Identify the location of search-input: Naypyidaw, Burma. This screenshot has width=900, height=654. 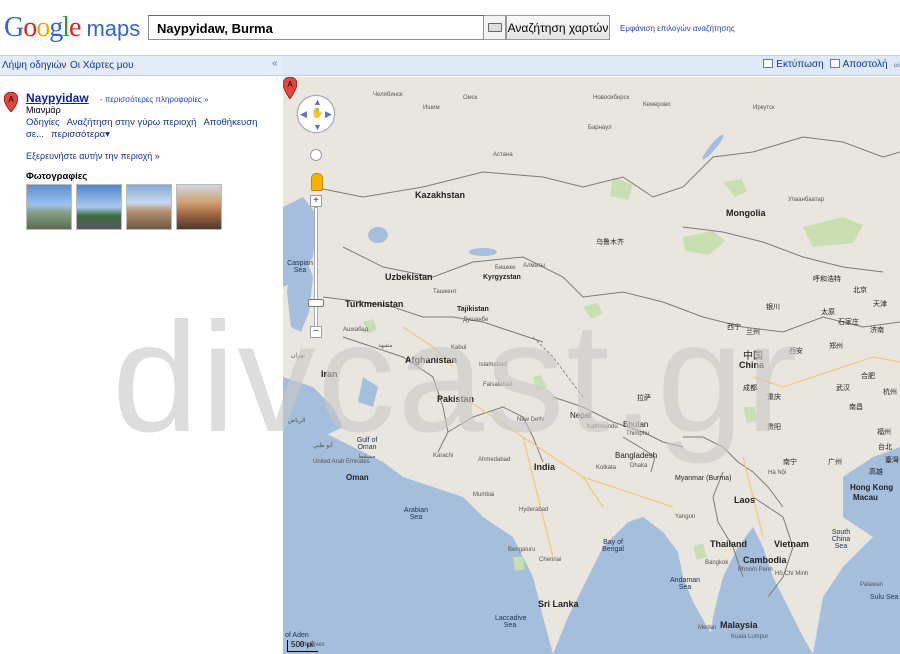
(316, 27).